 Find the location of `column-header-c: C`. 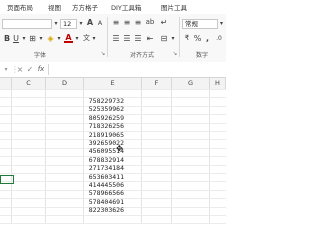

column-header-c: C is located at coordinates (29, 83).